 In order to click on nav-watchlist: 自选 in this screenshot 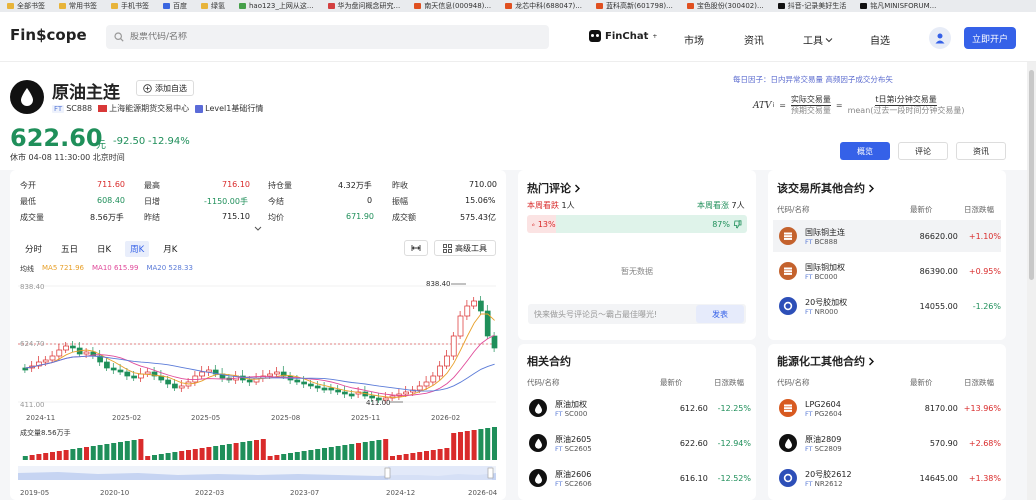, I will do `click(880, 39)`.